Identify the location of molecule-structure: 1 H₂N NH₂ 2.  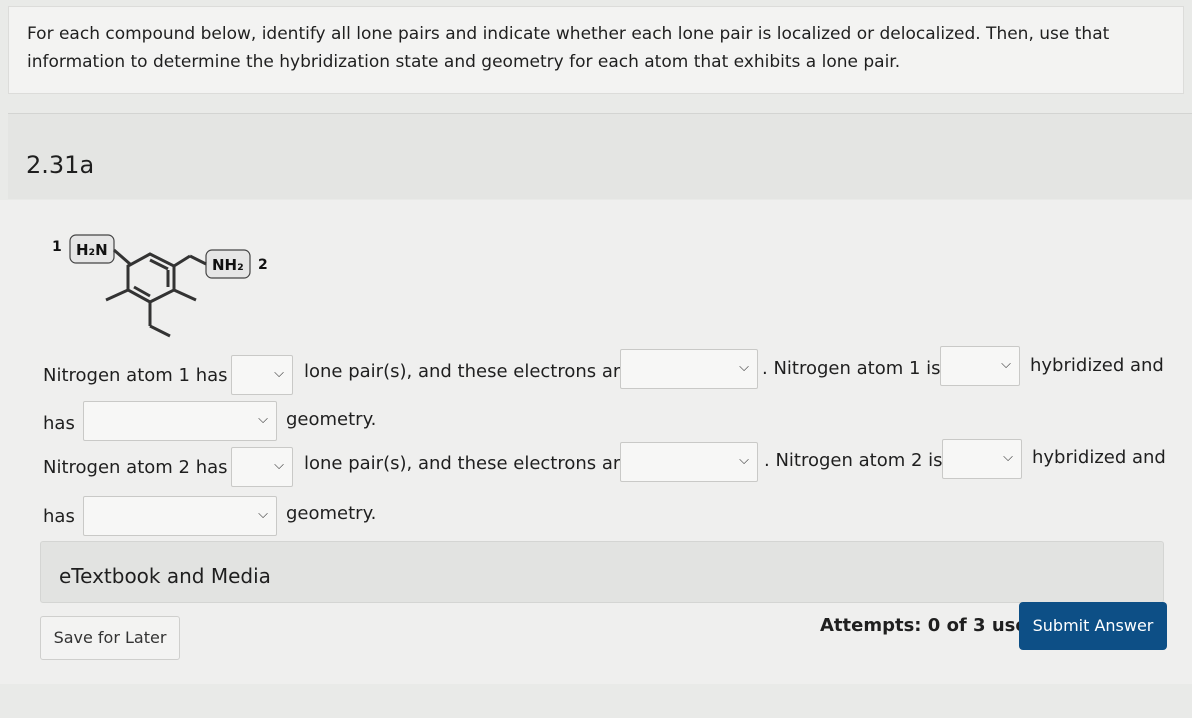
(160, 286).